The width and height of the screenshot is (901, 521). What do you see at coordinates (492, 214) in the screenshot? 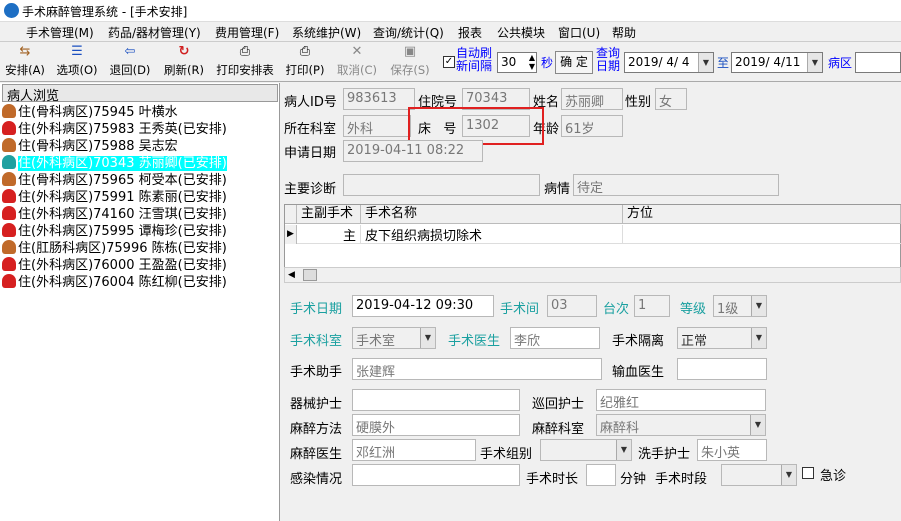
I see `grid-header-name: 手术名称` at bounding box center [492, 214].